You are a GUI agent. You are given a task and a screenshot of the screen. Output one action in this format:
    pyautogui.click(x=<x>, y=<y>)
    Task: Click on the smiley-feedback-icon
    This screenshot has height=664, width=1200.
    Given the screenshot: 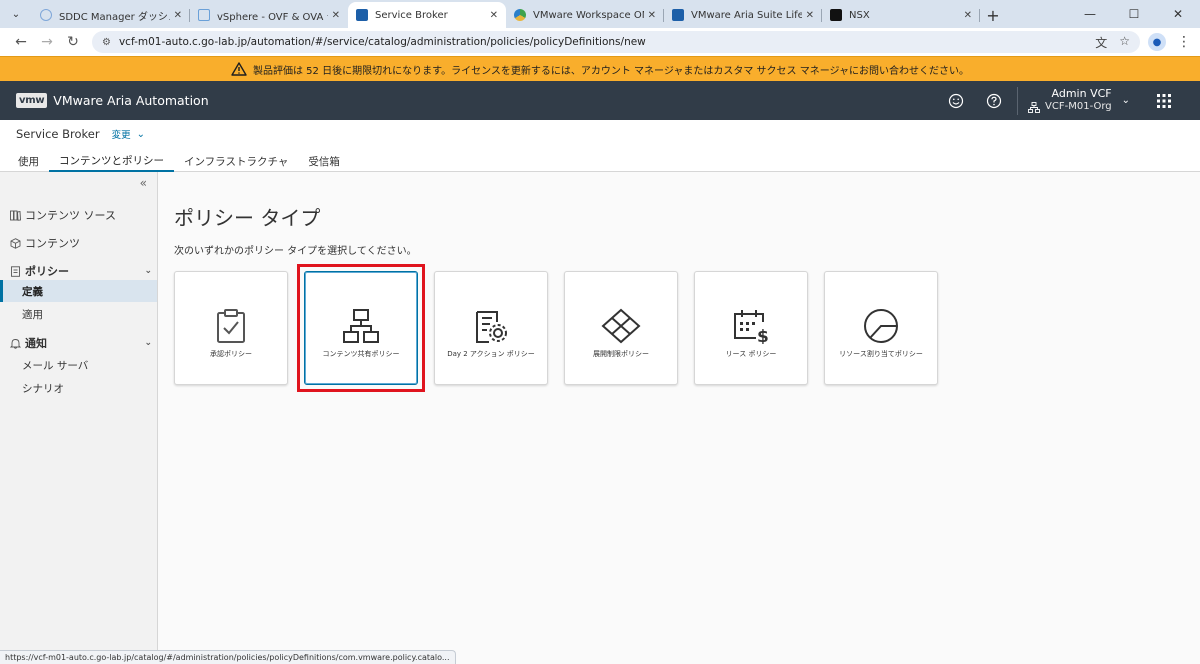 What is the action you would take?
    pyautogui.click(x=956, y=101)
    